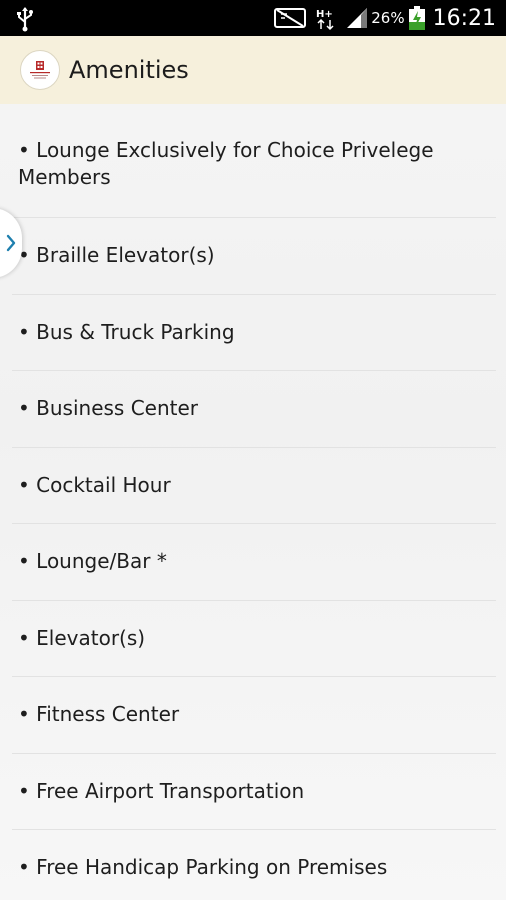  What do you see at coordinates (464, 18) in the screenshot?
I see `clock: 16:21` at bounding box center [464, 18].